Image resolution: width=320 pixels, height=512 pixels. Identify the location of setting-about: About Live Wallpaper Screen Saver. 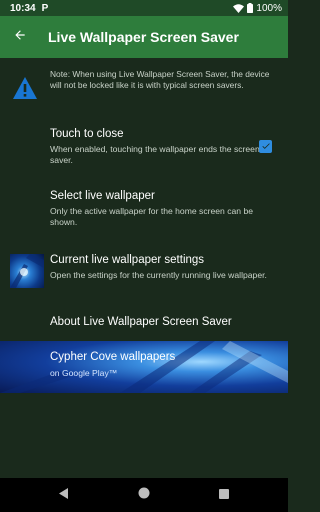
(144, 322).